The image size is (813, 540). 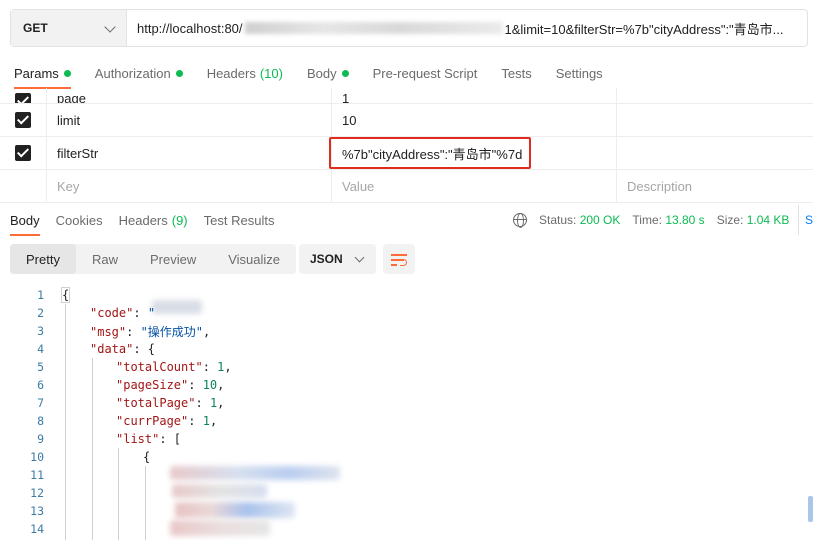 I want to click on tab-headers: Headers (10), so click(x=245, y=73).